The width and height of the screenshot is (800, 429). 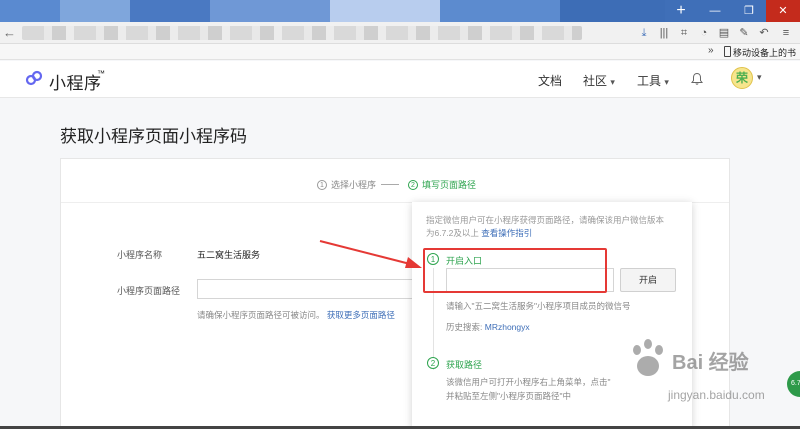 I want to click on logo-text: 小程序, so click(x=75, y=81).